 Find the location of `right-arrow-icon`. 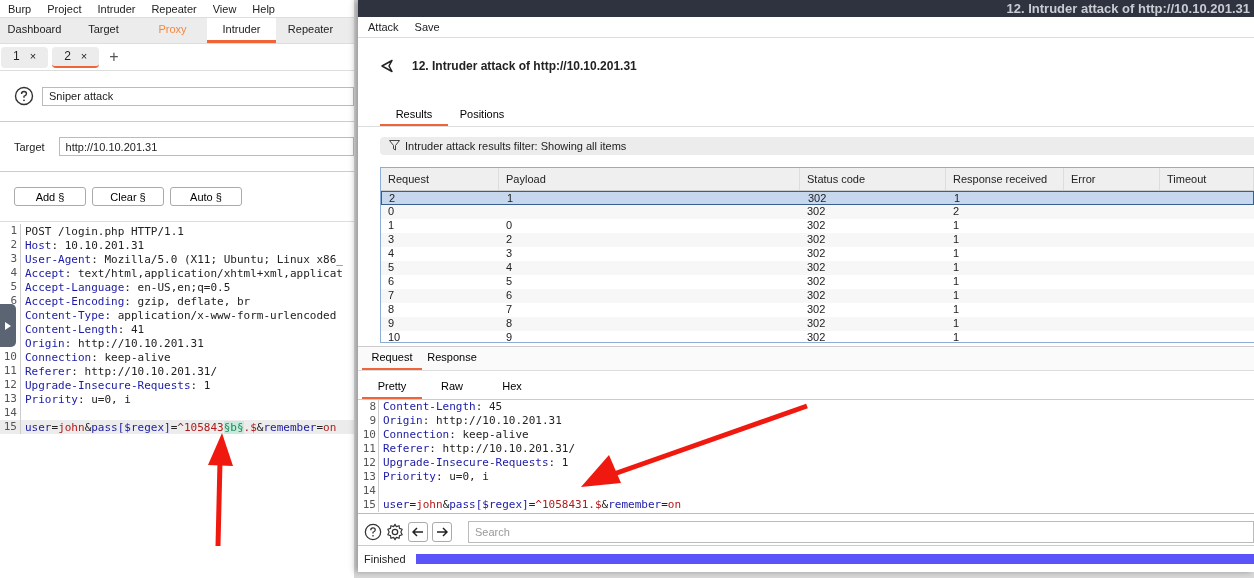

right-arrow-icon is located at coordinates (442, 532).